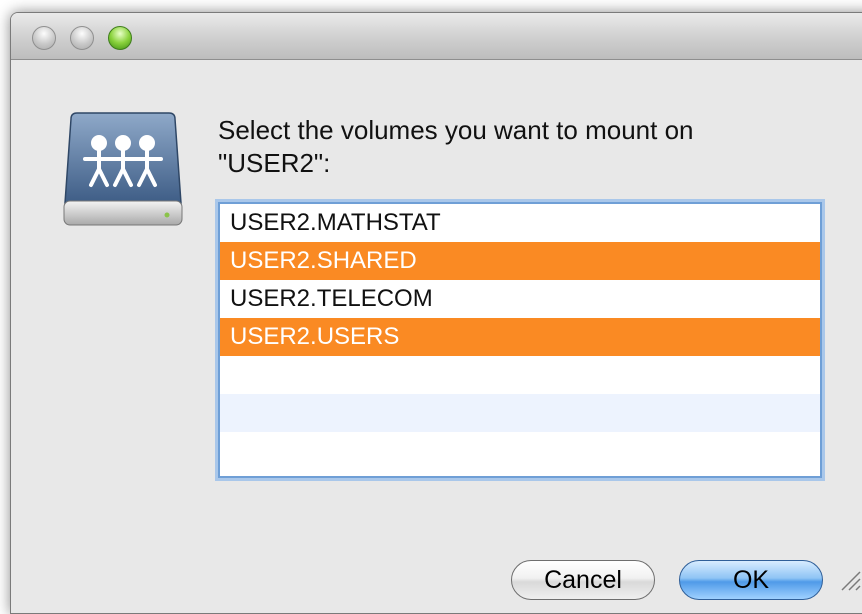 The image size is (862, 614). I want to click on minimize-window-button, so click(82, 38).